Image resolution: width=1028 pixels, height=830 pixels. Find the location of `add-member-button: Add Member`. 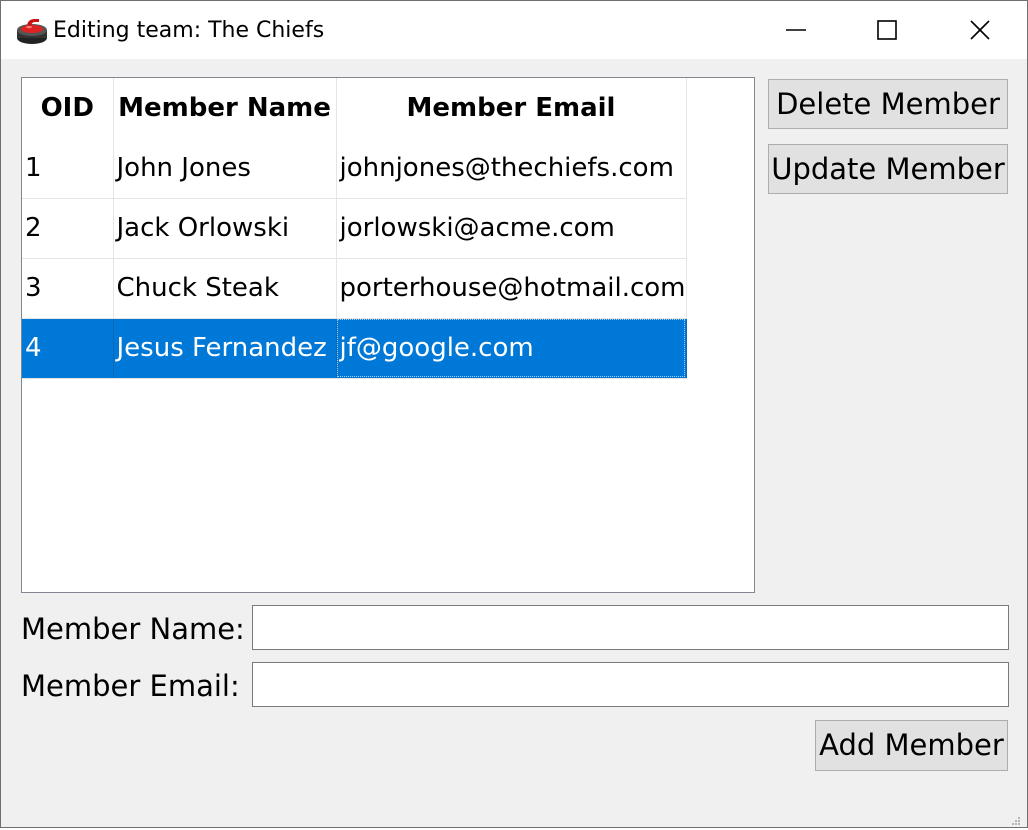

add-member-button: Add Member is located at coordinates (911, 745).